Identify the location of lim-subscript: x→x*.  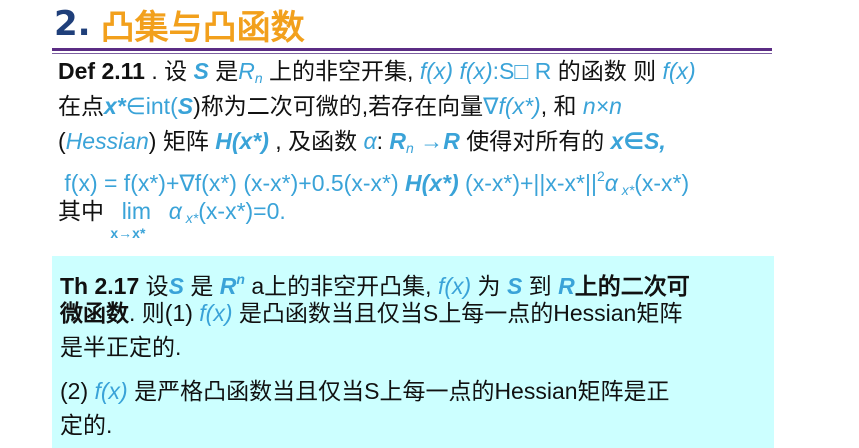
(128, 233).